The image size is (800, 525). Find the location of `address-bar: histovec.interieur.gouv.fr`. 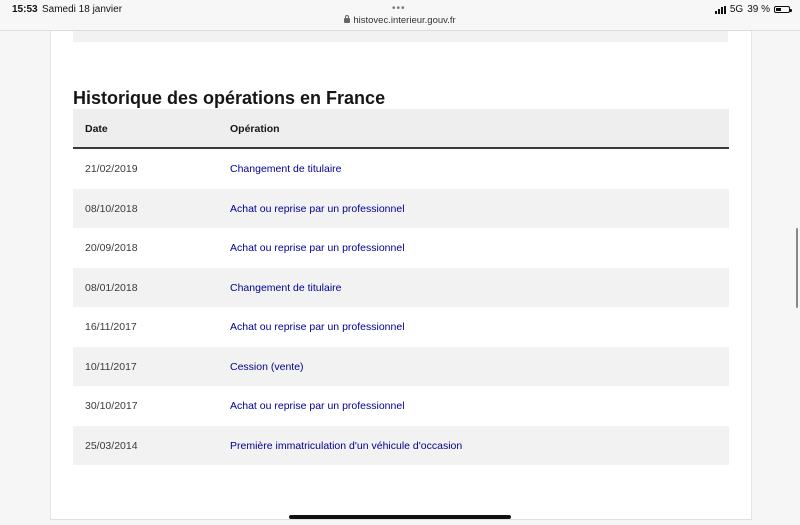

address-bar: histovec.interieur.gouv.fr is located at coordinates (400, 20).